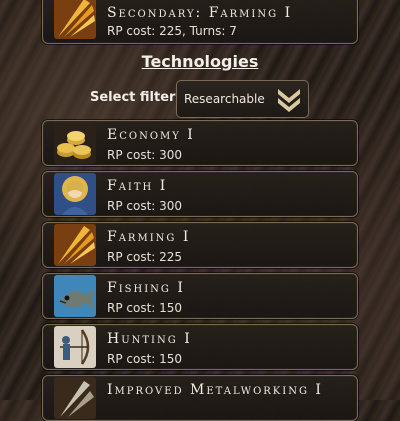  What do you see at coordinates (224, 99) in the screenshot?
I see `filter-value: Researchable` at bounding box center [224, 99].